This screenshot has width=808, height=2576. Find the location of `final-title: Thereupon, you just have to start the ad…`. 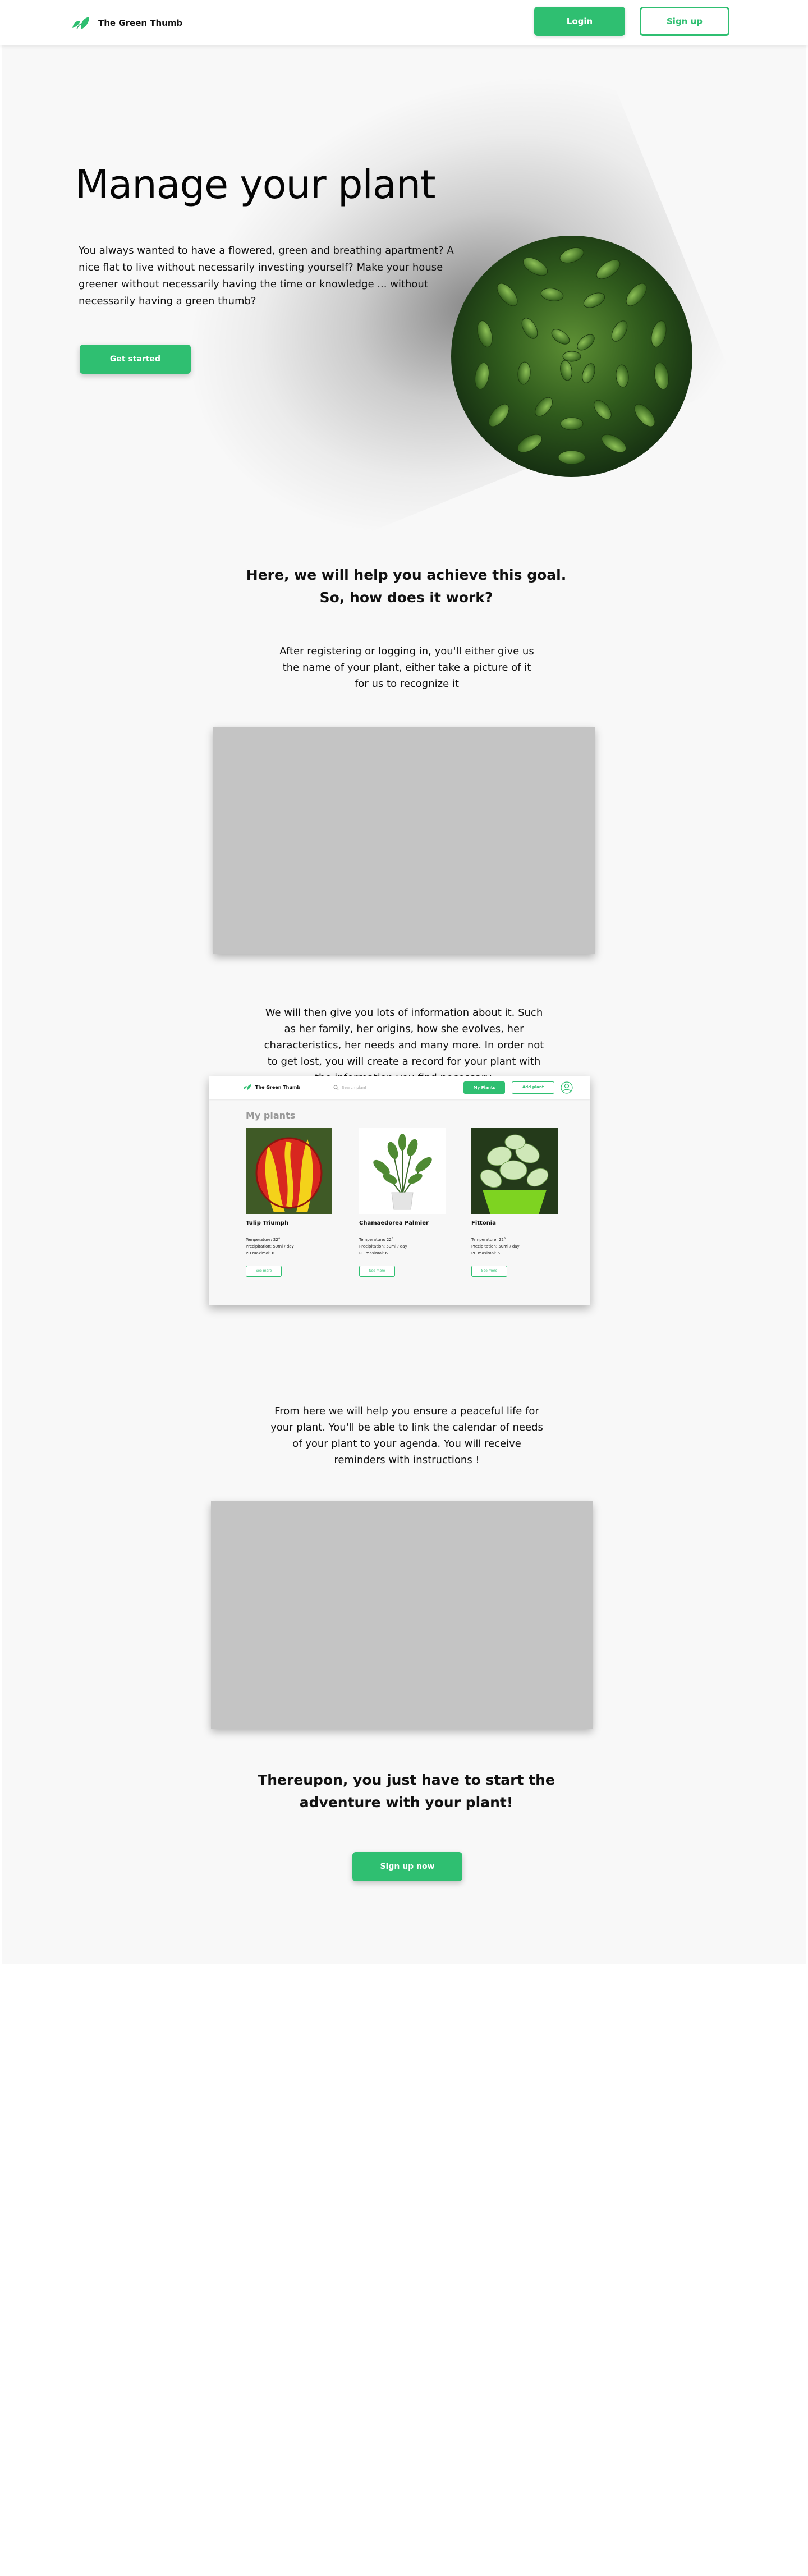

final-title: Thereupon, you just have to start the ad… is located at coordinates (406, 1791).